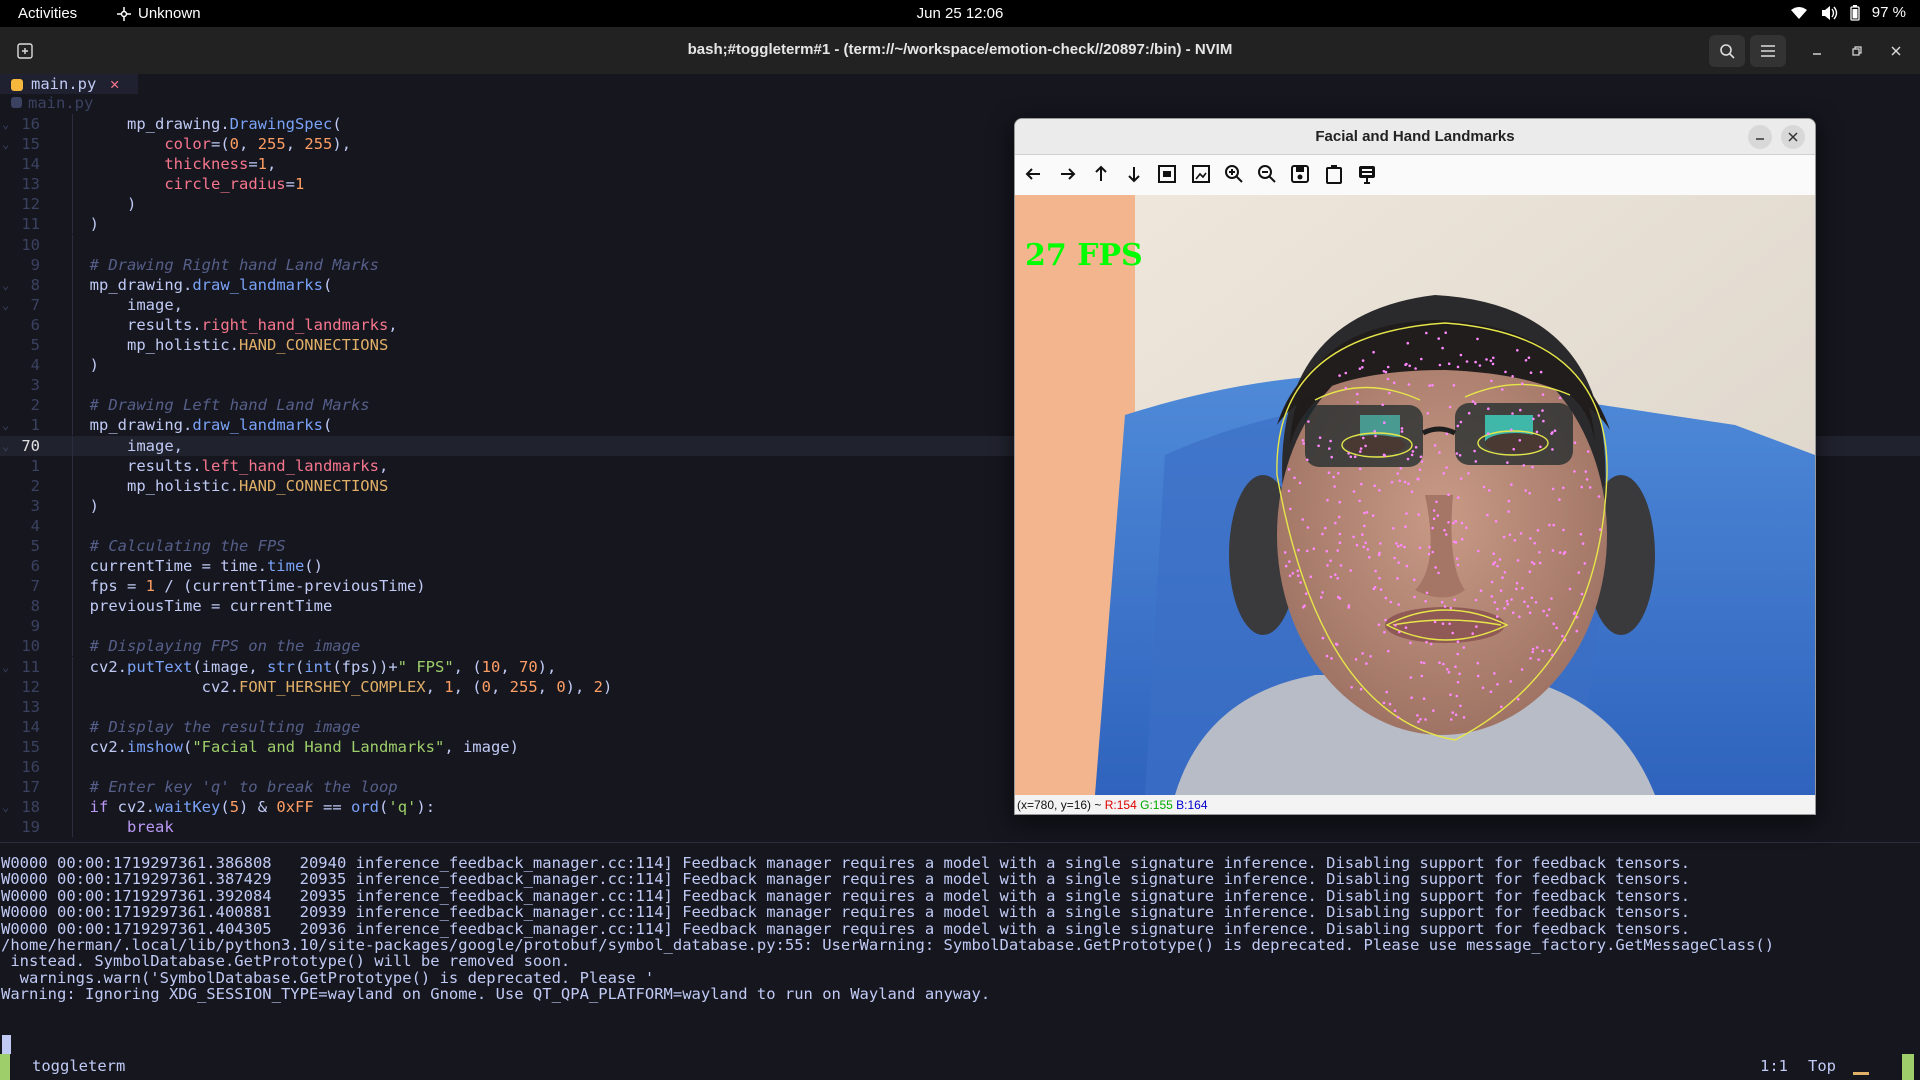 The image size is (1920, 1080). What do you see at coordinates (295, 807) in the screenshot?
I see `code-token: 0xFF` at bounding box center [295, 807].